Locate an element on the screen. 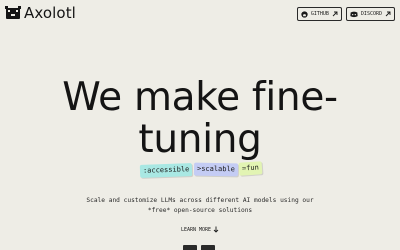  brand-name: Axolotl is located at coordinates (50, 13).